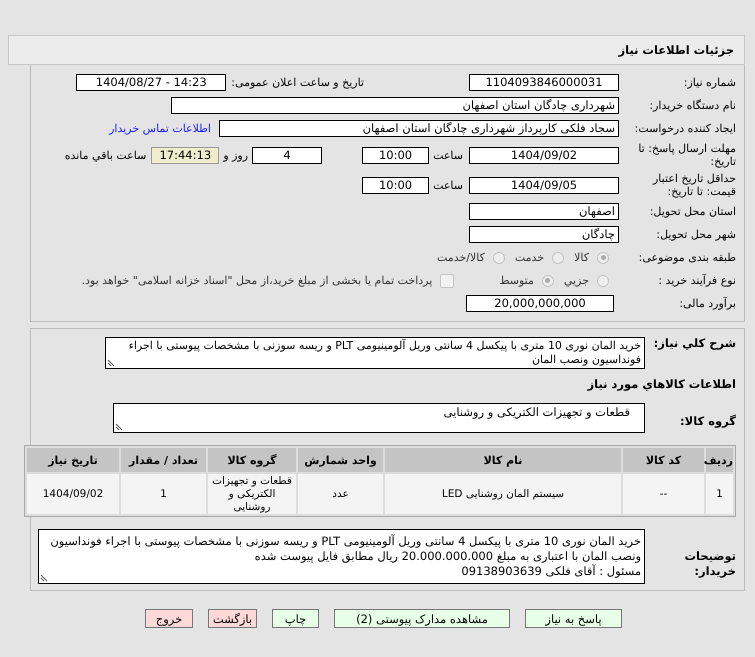  I want to click on table-cell: سیستم المان روشنایی LED, so click(503, 494).